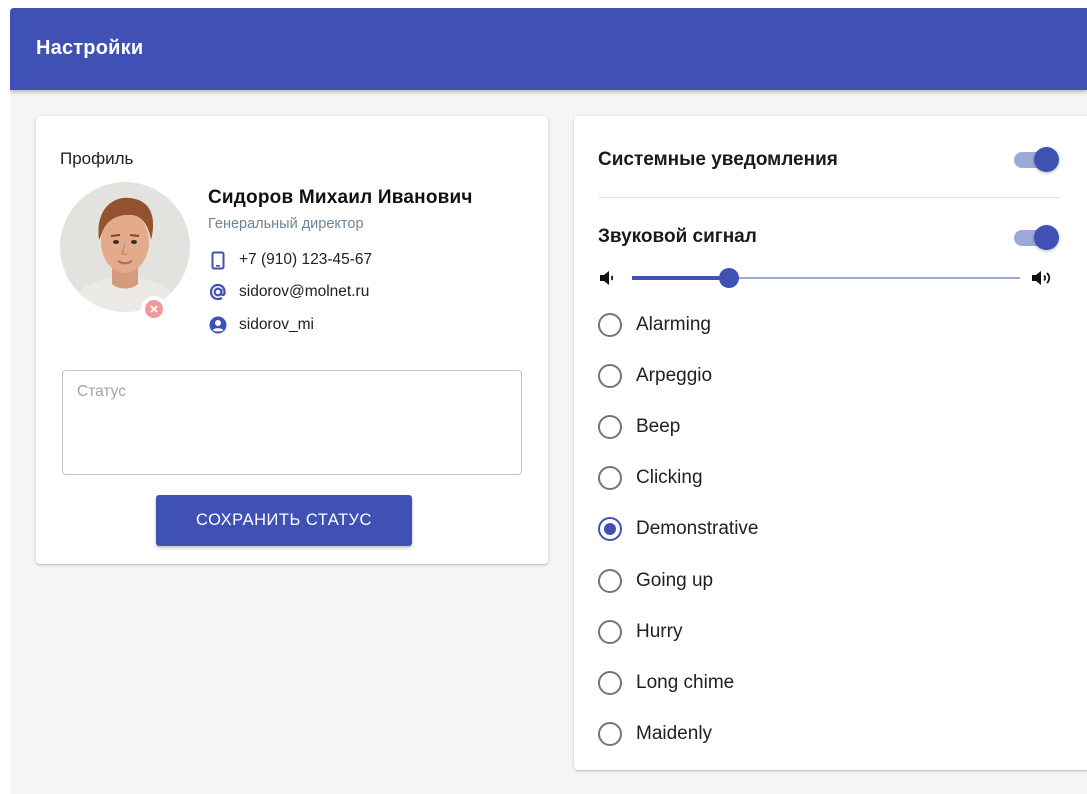 Image resolution: width=1087 pixels, height=794 pixels. What do you see at coordinates (284, 520) in the screenshot?
I see `save-status-button: СОХРАНИТЬ СТАТУС` at bounding box center [284, 520].